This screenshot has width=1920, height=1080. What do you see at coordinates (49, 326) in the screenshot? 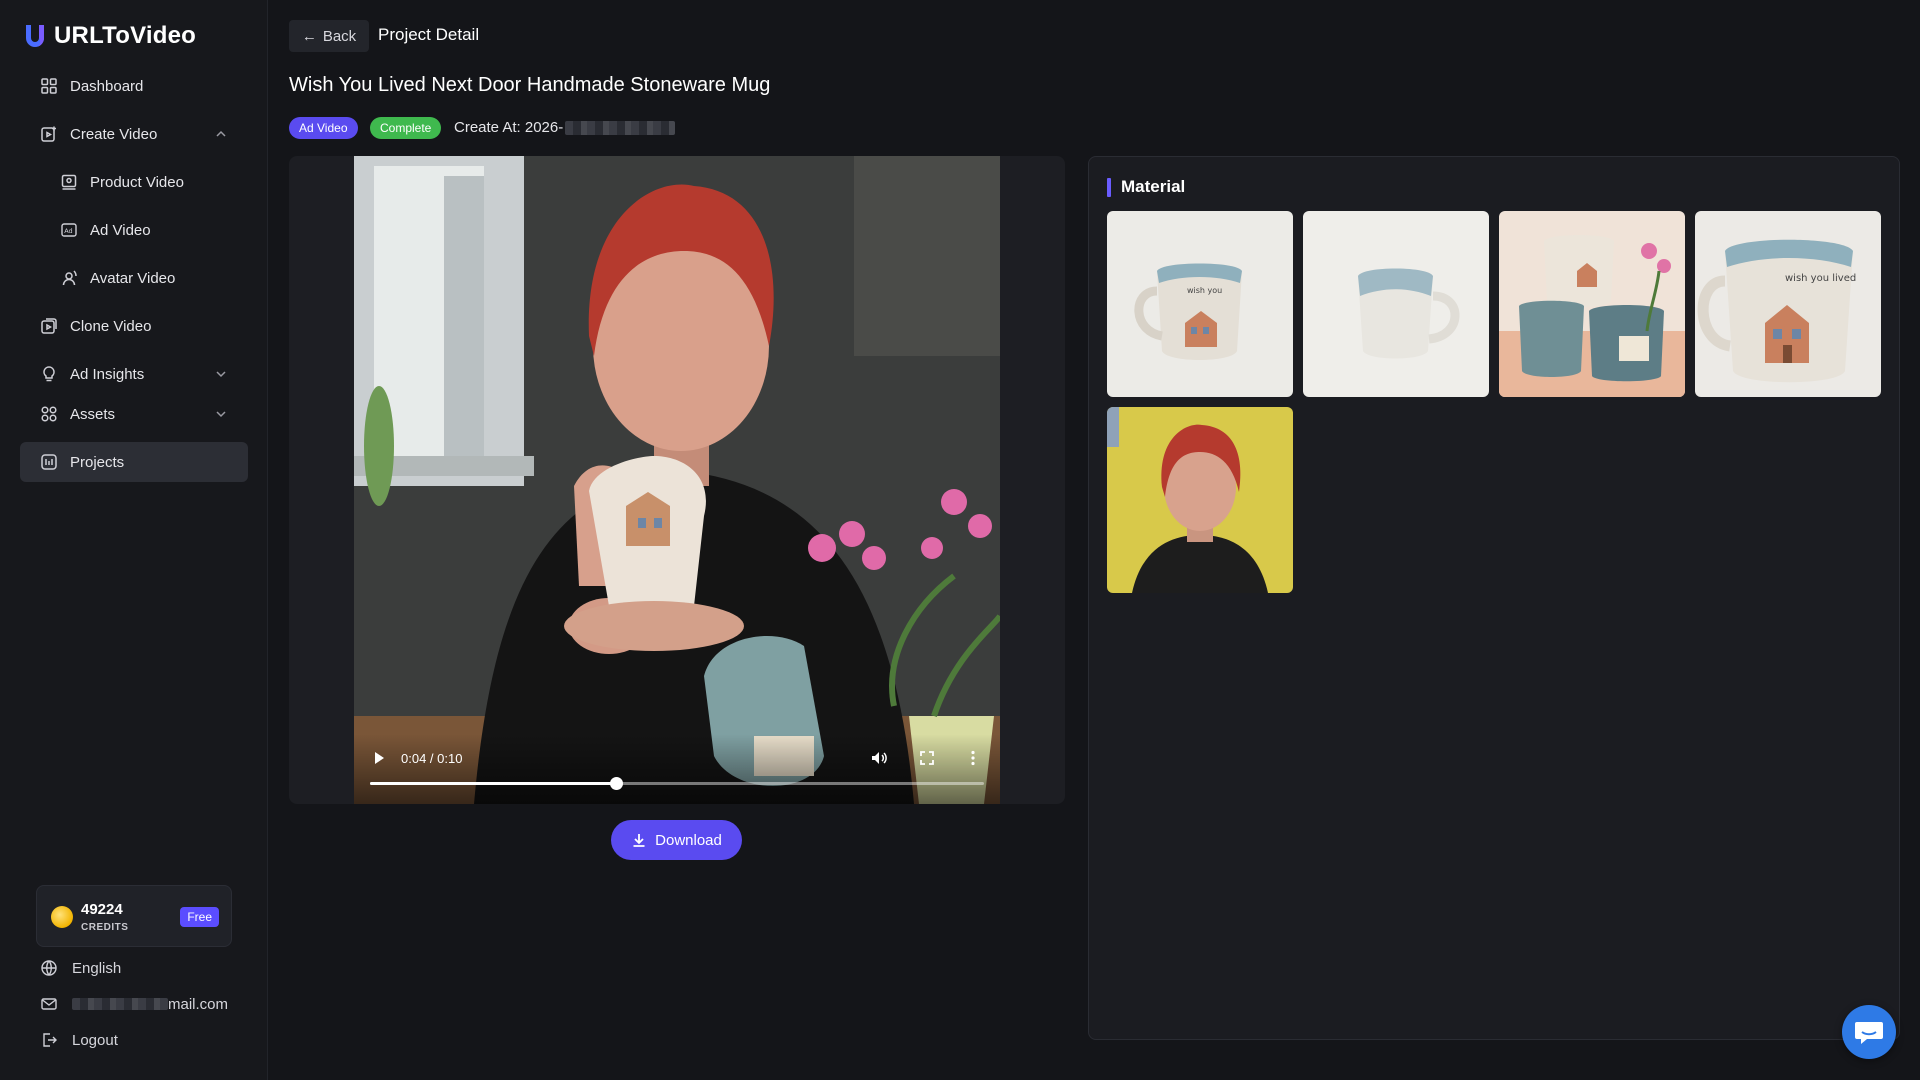
I see `clone-video-icon` at bounding box center [49, 326].